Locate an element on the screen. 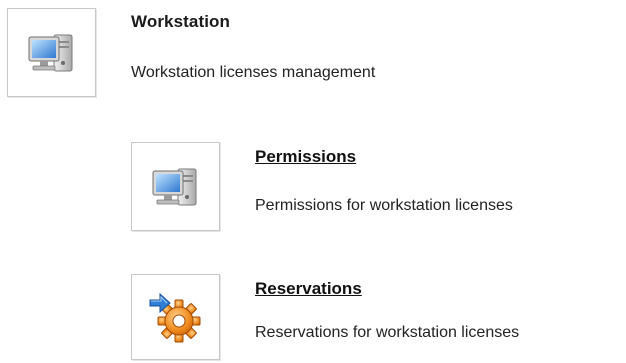 This screenshot has width=626, height=363. reservations-description: Reservations for workstation licenses is located at coordinates (387, 332).